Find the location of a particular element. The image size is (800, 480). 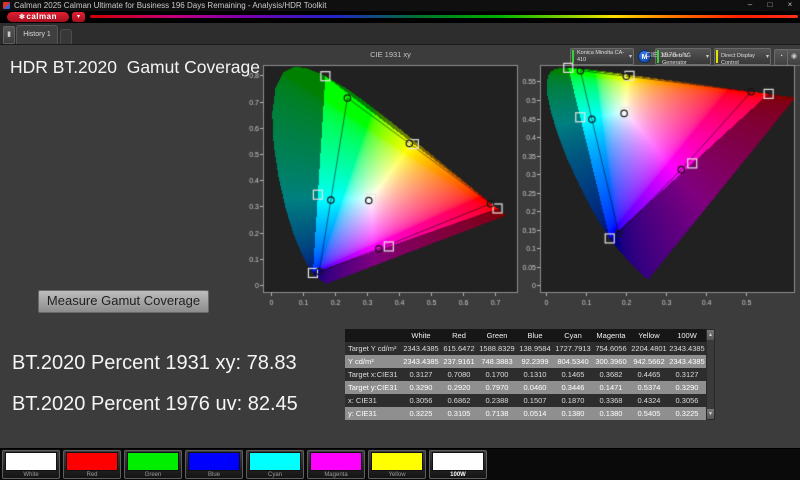

close-icon: × is located at coordinates (790, 5).